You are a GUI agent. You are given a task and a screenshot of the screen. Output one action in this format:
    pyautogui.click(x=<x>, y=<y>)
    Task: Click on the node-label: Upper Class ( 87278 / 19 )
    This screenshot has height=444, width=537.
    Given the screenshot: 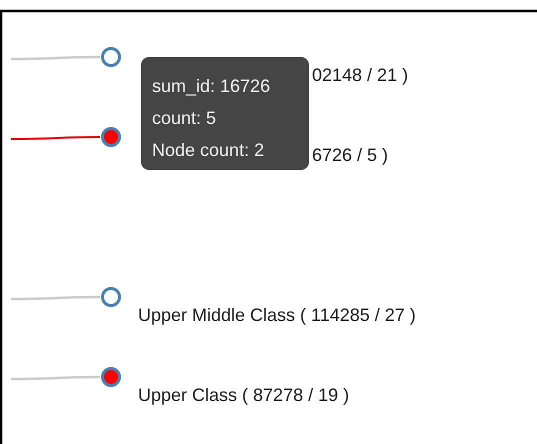 What is the action you would take?
    pyautogui.click(x=244, y=395)
    